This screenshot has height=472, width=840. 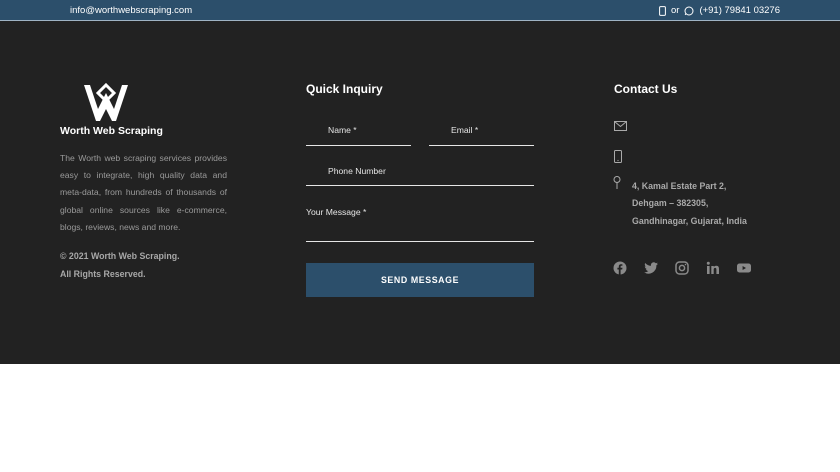 I want to click on brand-logo, so click(x=106, y=102).